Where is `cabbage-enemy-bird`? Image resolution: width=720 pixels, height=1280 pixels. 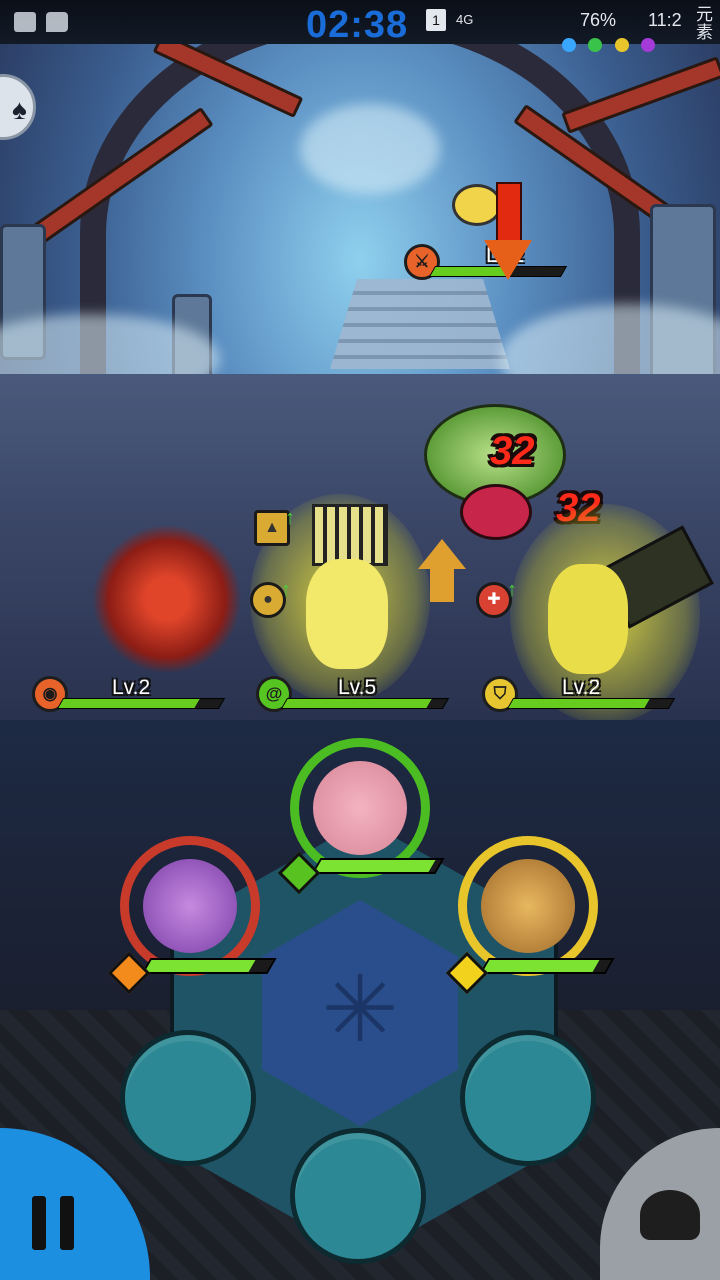
cabbage-enemy-bird is located at coordinates (496, 512).